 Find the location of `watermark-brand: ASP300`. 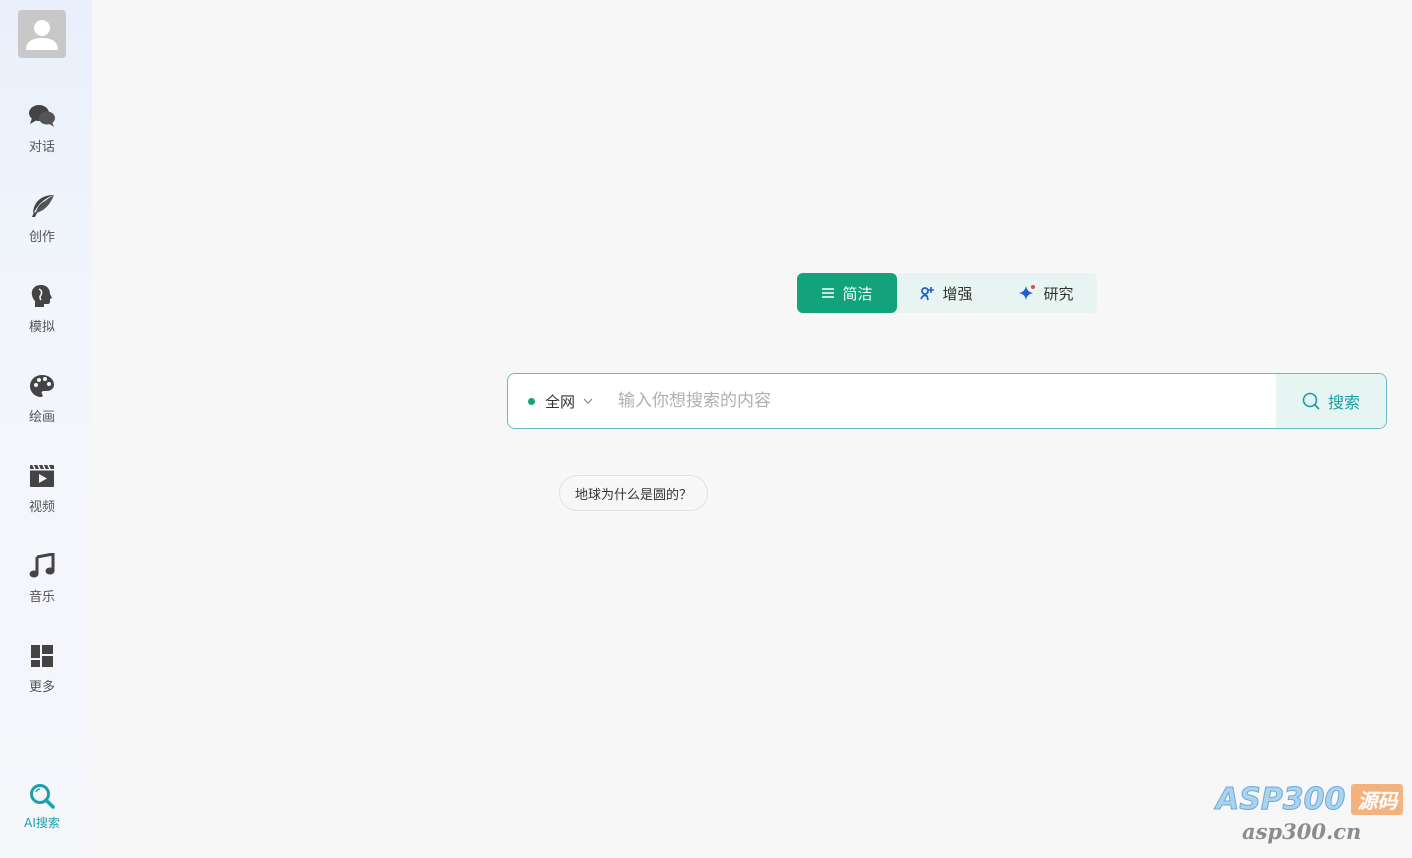

watermark-brand: ASP300 is located at coordinates (1280, 800).